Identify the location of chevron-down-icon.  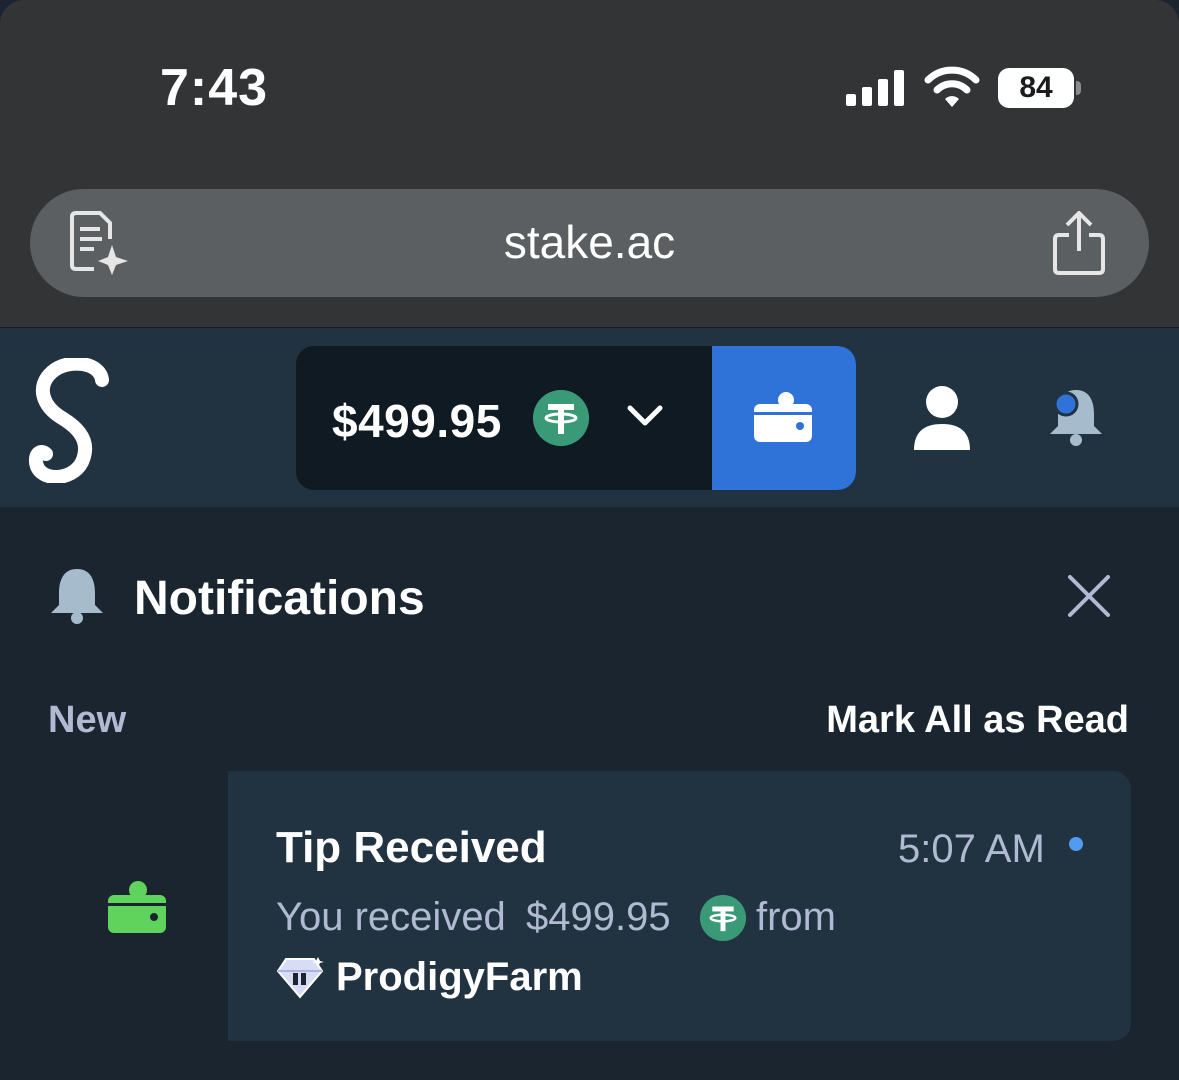
(645, 416).